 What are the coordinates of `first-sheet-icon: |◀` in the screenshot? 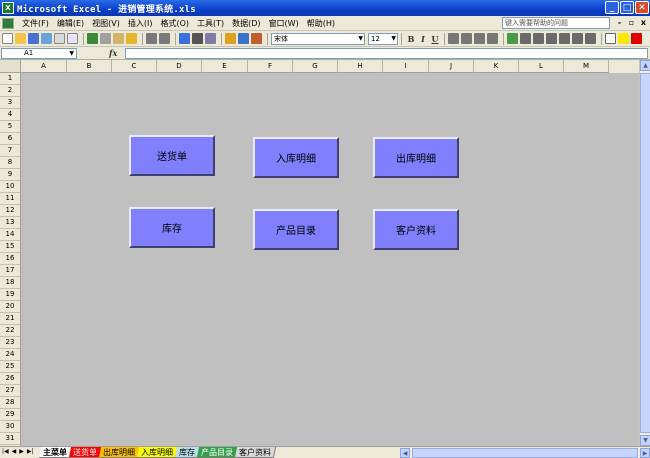 It's located at (5, 451).